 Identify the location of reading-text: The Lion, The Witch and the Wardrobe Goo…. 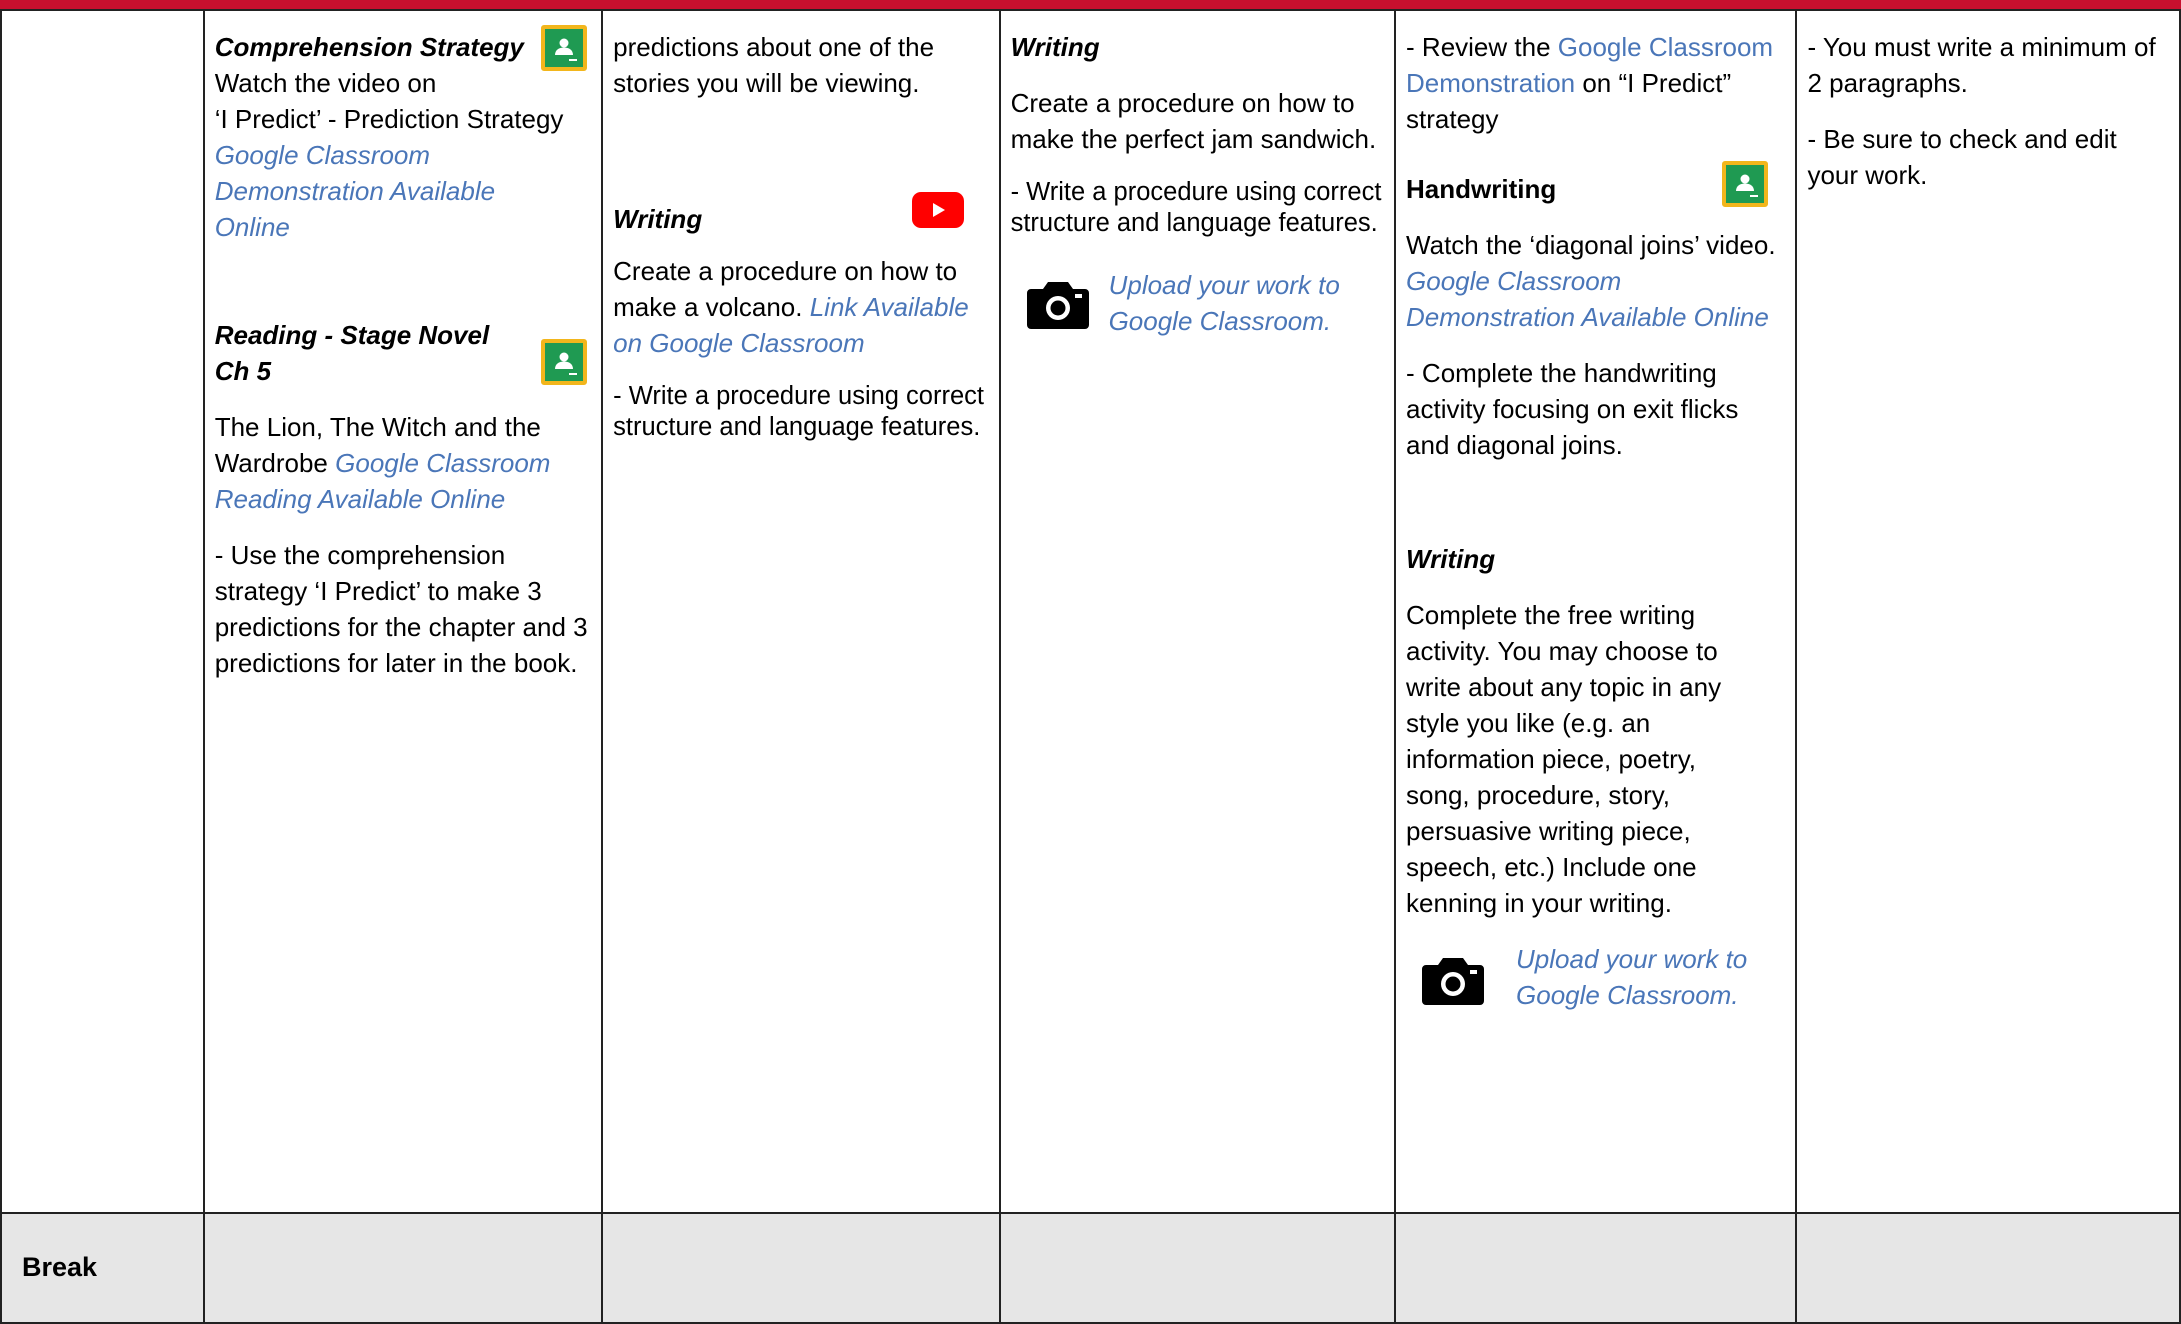
(382, 463).